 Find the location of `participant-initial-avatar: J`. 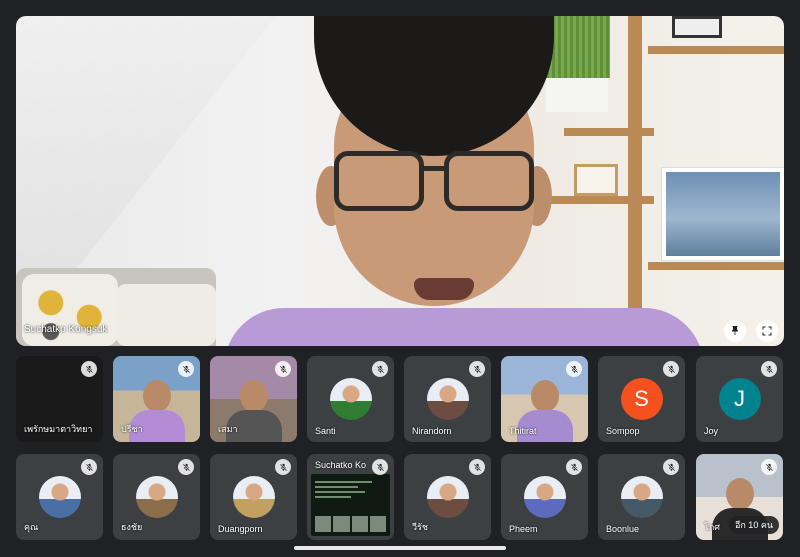

participant-initial-avatar: J is located at coordinates (739, 399).